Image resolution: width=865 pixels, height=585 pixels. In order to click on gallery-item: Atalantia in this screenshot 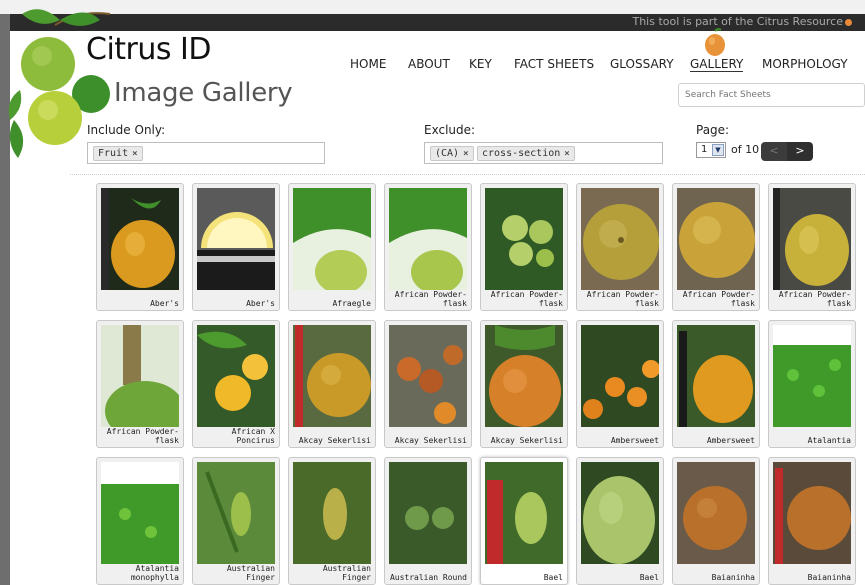, I will do `click(812, 384)`.